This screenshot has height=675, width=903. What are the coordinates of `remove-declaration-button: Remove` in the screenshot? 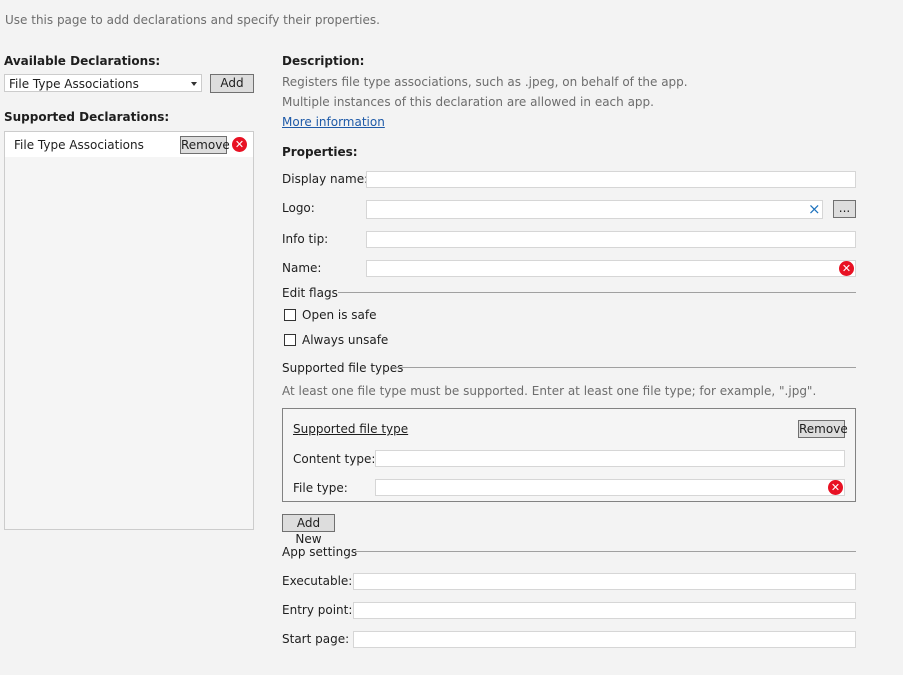 It's located at (205, 145).